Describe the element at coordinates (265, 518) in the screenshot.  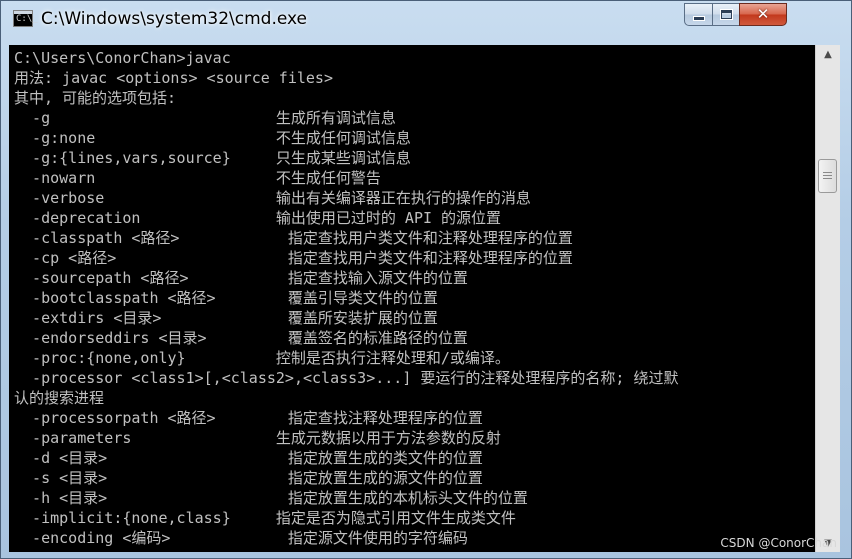
I see `console-line: -implicit:{none,class} 指定是否为隐式引用文件生成类文件` at that location.